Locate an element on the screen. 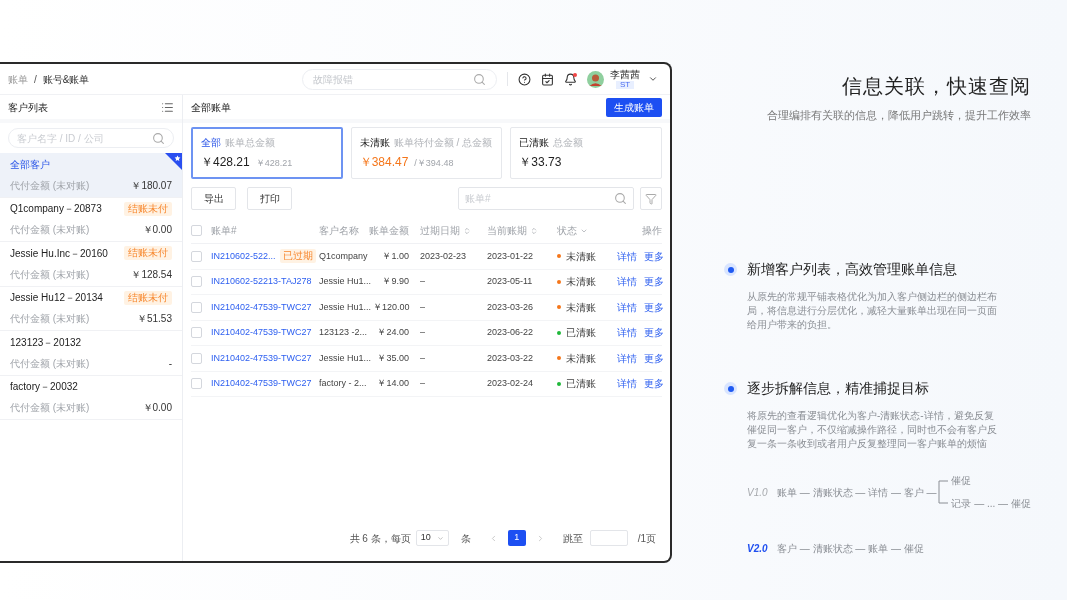 The width and height of the screenshot is (1067, 600). amount-value: ￥180.07 is located at coordinates (151, 185).